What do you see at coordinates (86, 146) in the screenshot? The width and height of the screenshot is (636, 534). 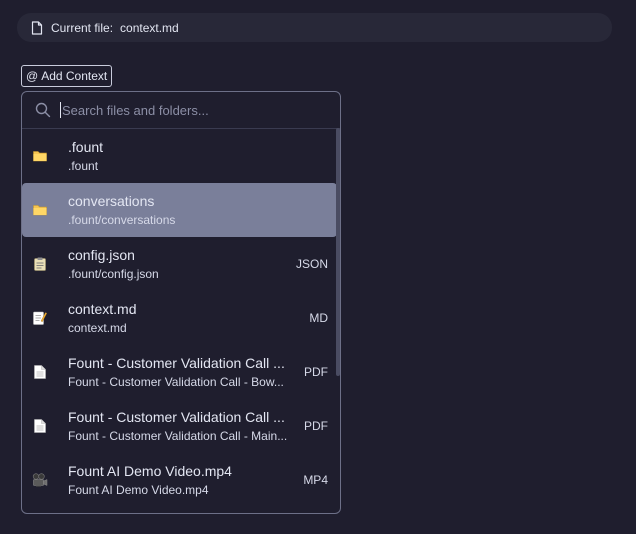 I see `item-title: .fount` at bounding box center [86, 146].